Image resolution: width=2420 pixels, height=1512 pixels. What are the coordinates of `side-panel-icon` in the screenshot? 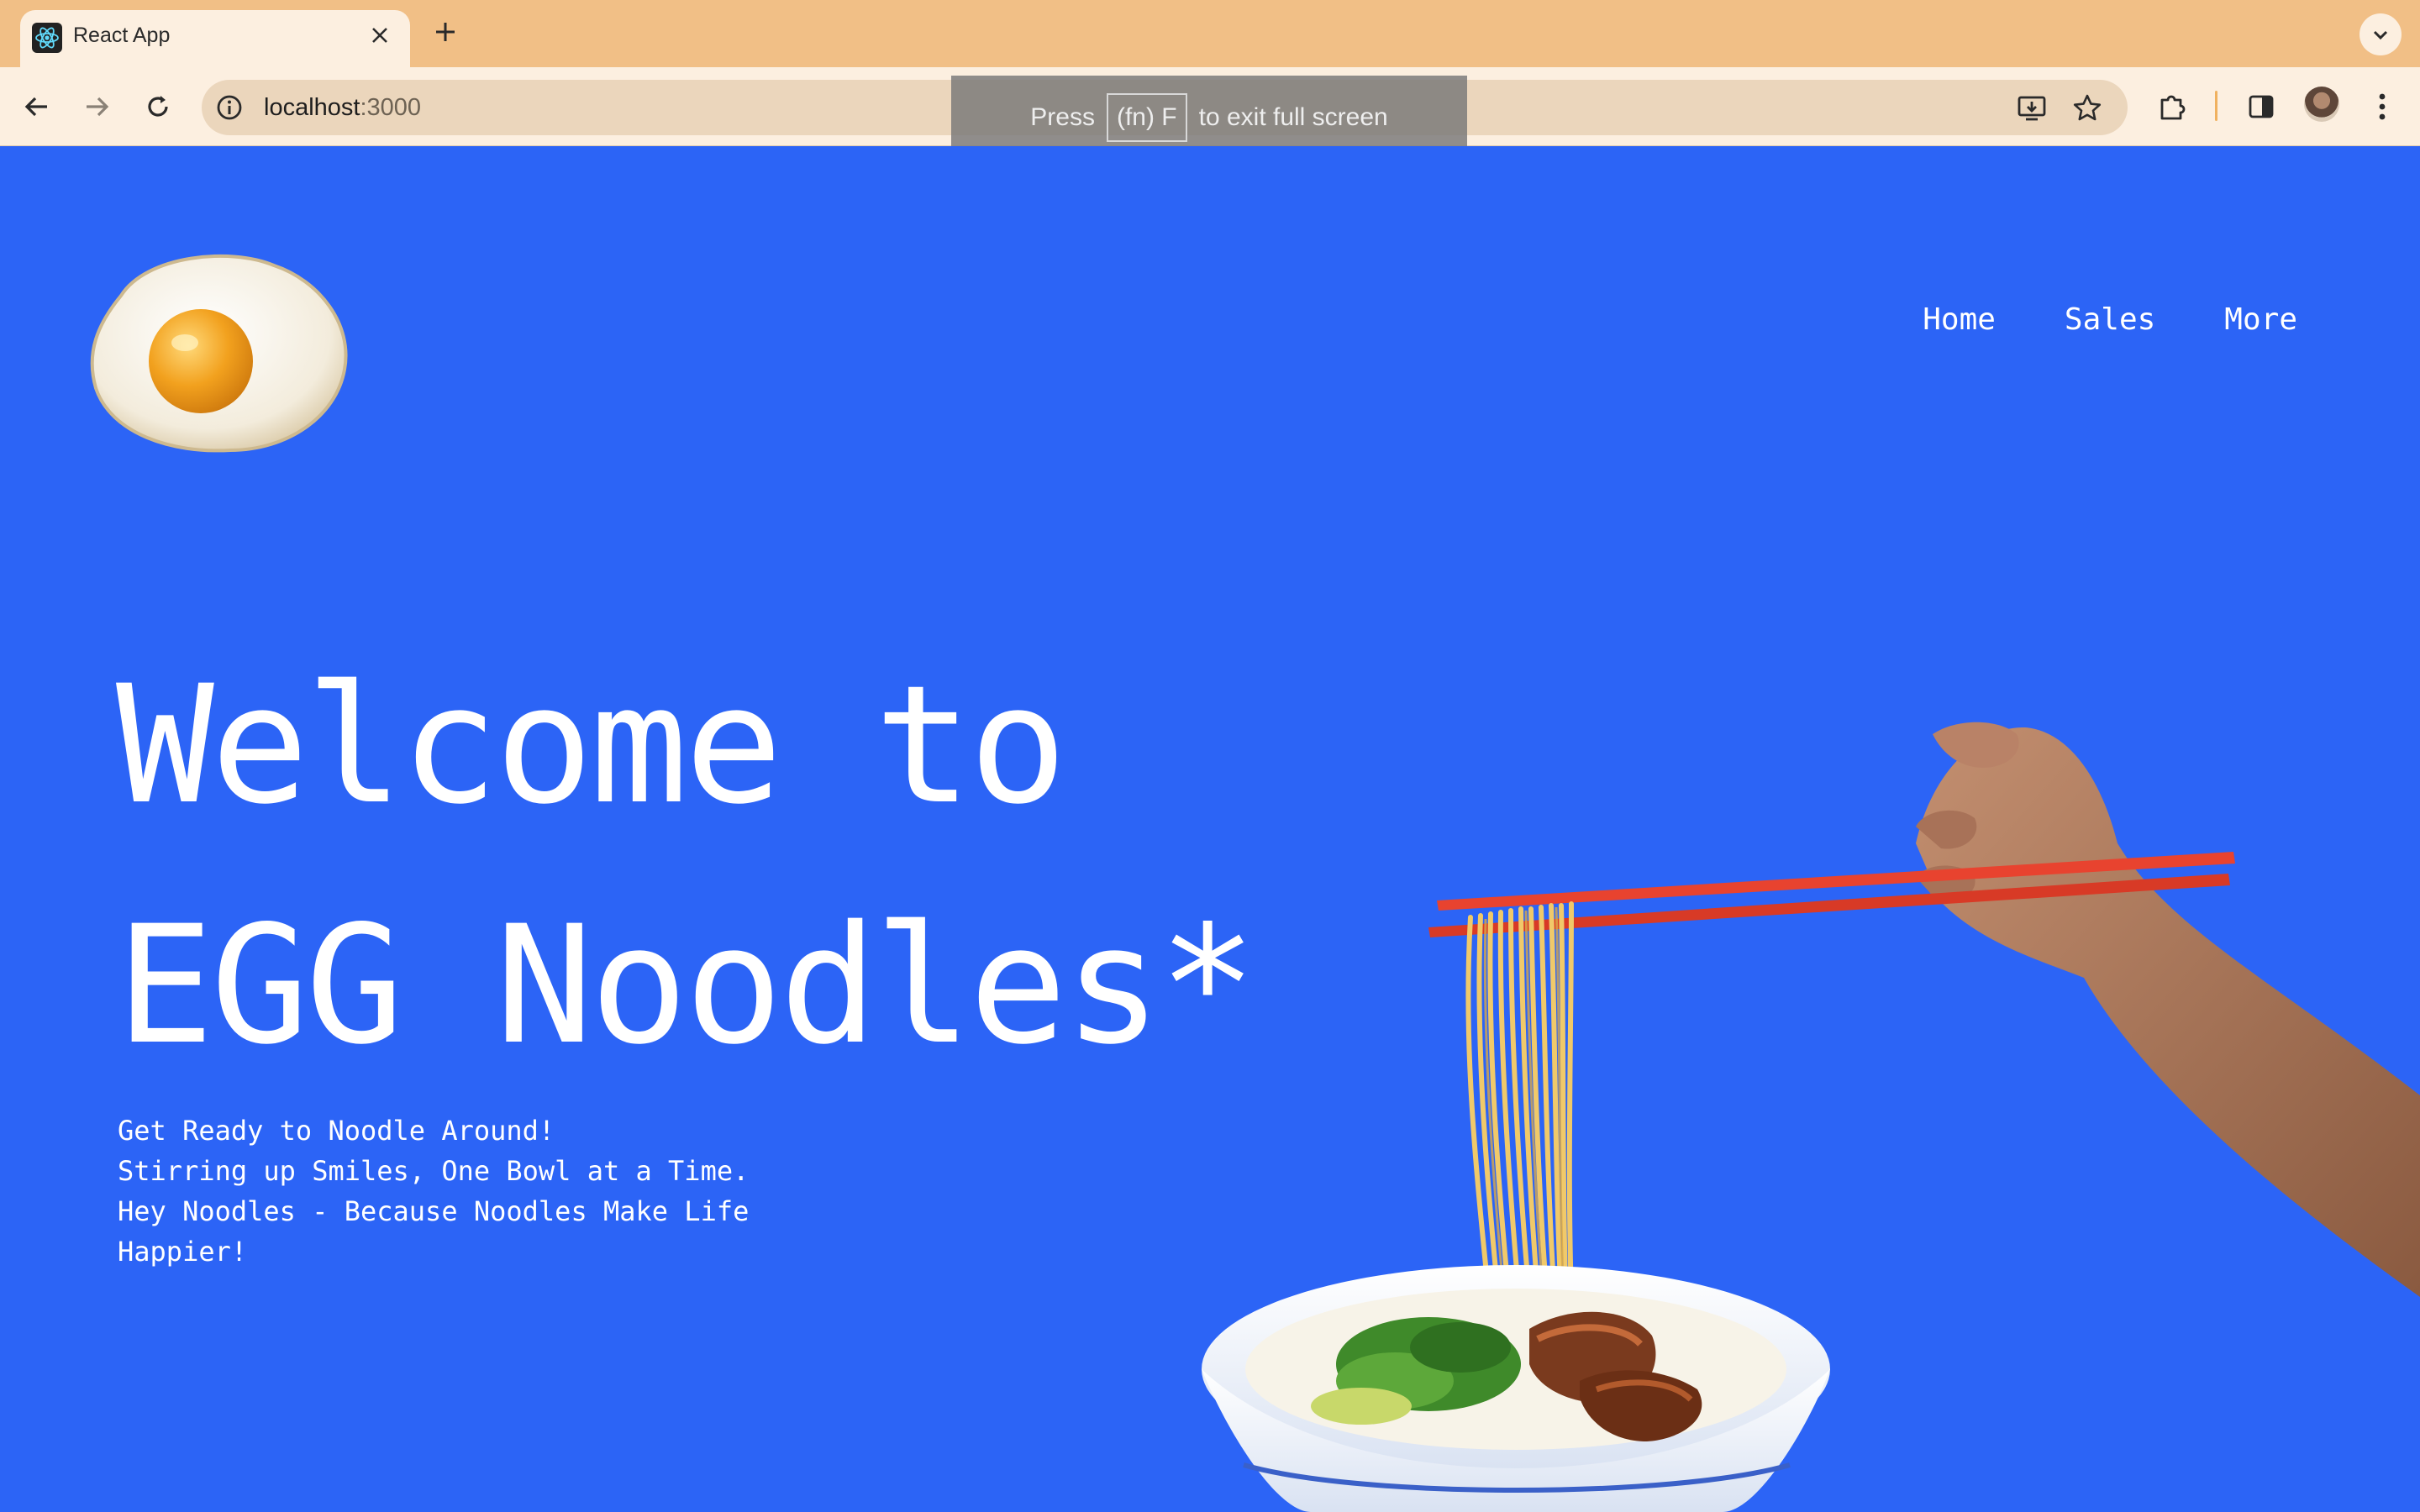 It's located at (2261, 107).